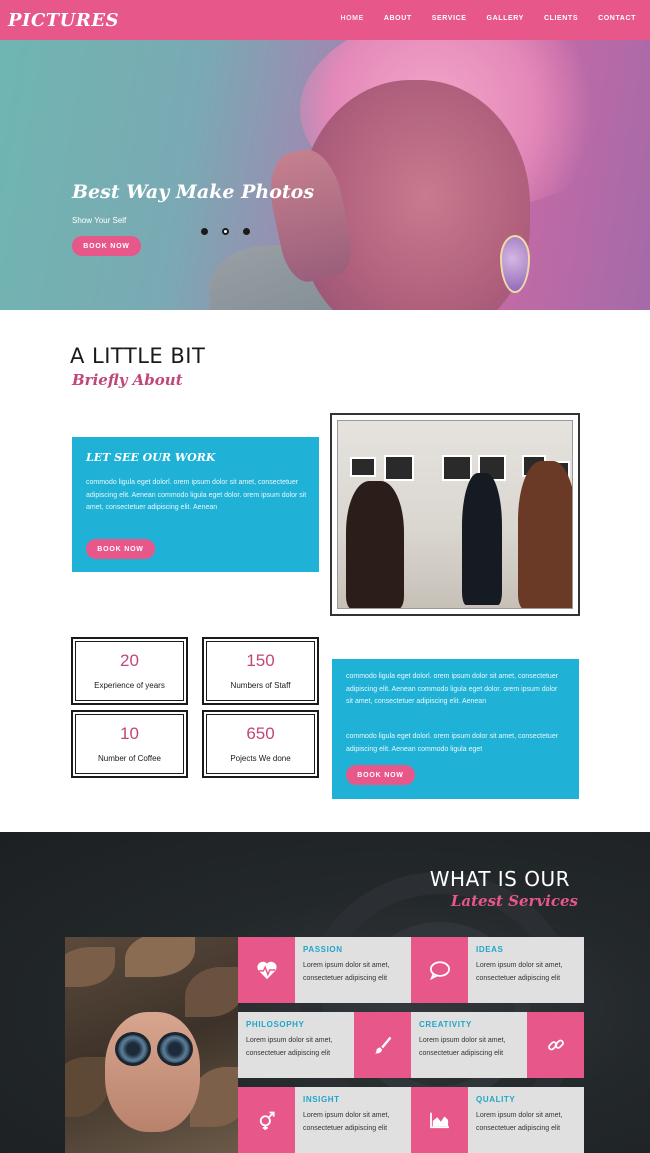  What do you see at coordinates (127, 380) in the screenshot?
I see `about-script-title: Briefly About` at bounding box center [127, 380].